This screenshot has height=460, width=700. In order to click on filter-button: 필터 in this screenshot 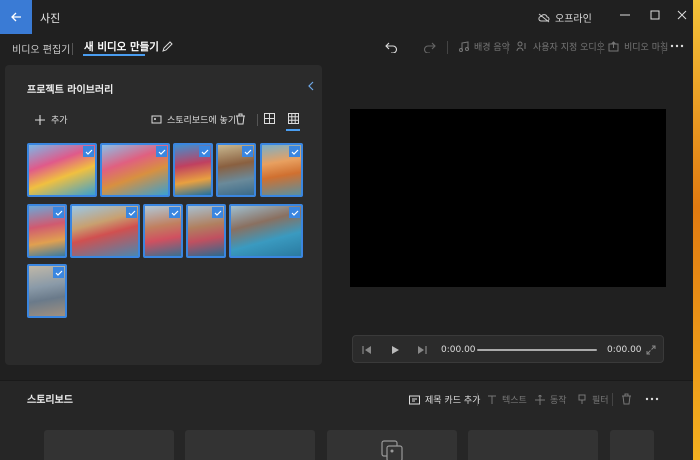, I will do `click(593, 399)`.